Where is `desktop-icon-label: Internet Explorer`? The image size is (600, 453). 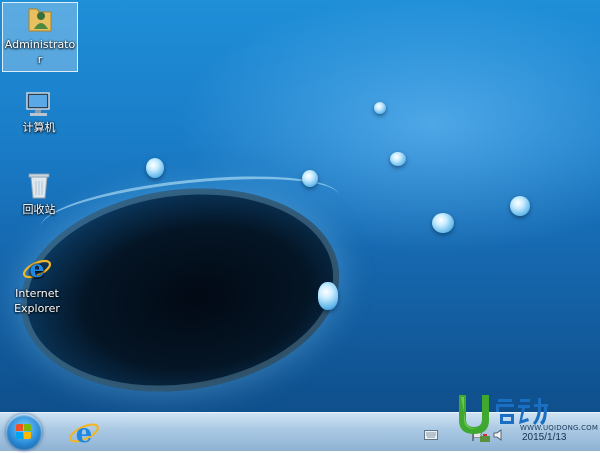 desktop-icon-label: Internet Explorer is located at coordinates (37, 301).